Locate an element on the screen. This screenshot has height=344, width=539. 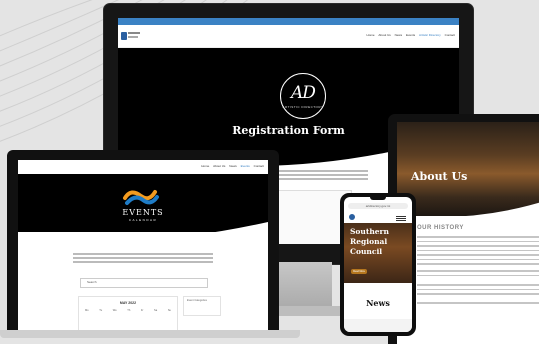
hero-title: About Us is located at coordinates (439, 176).